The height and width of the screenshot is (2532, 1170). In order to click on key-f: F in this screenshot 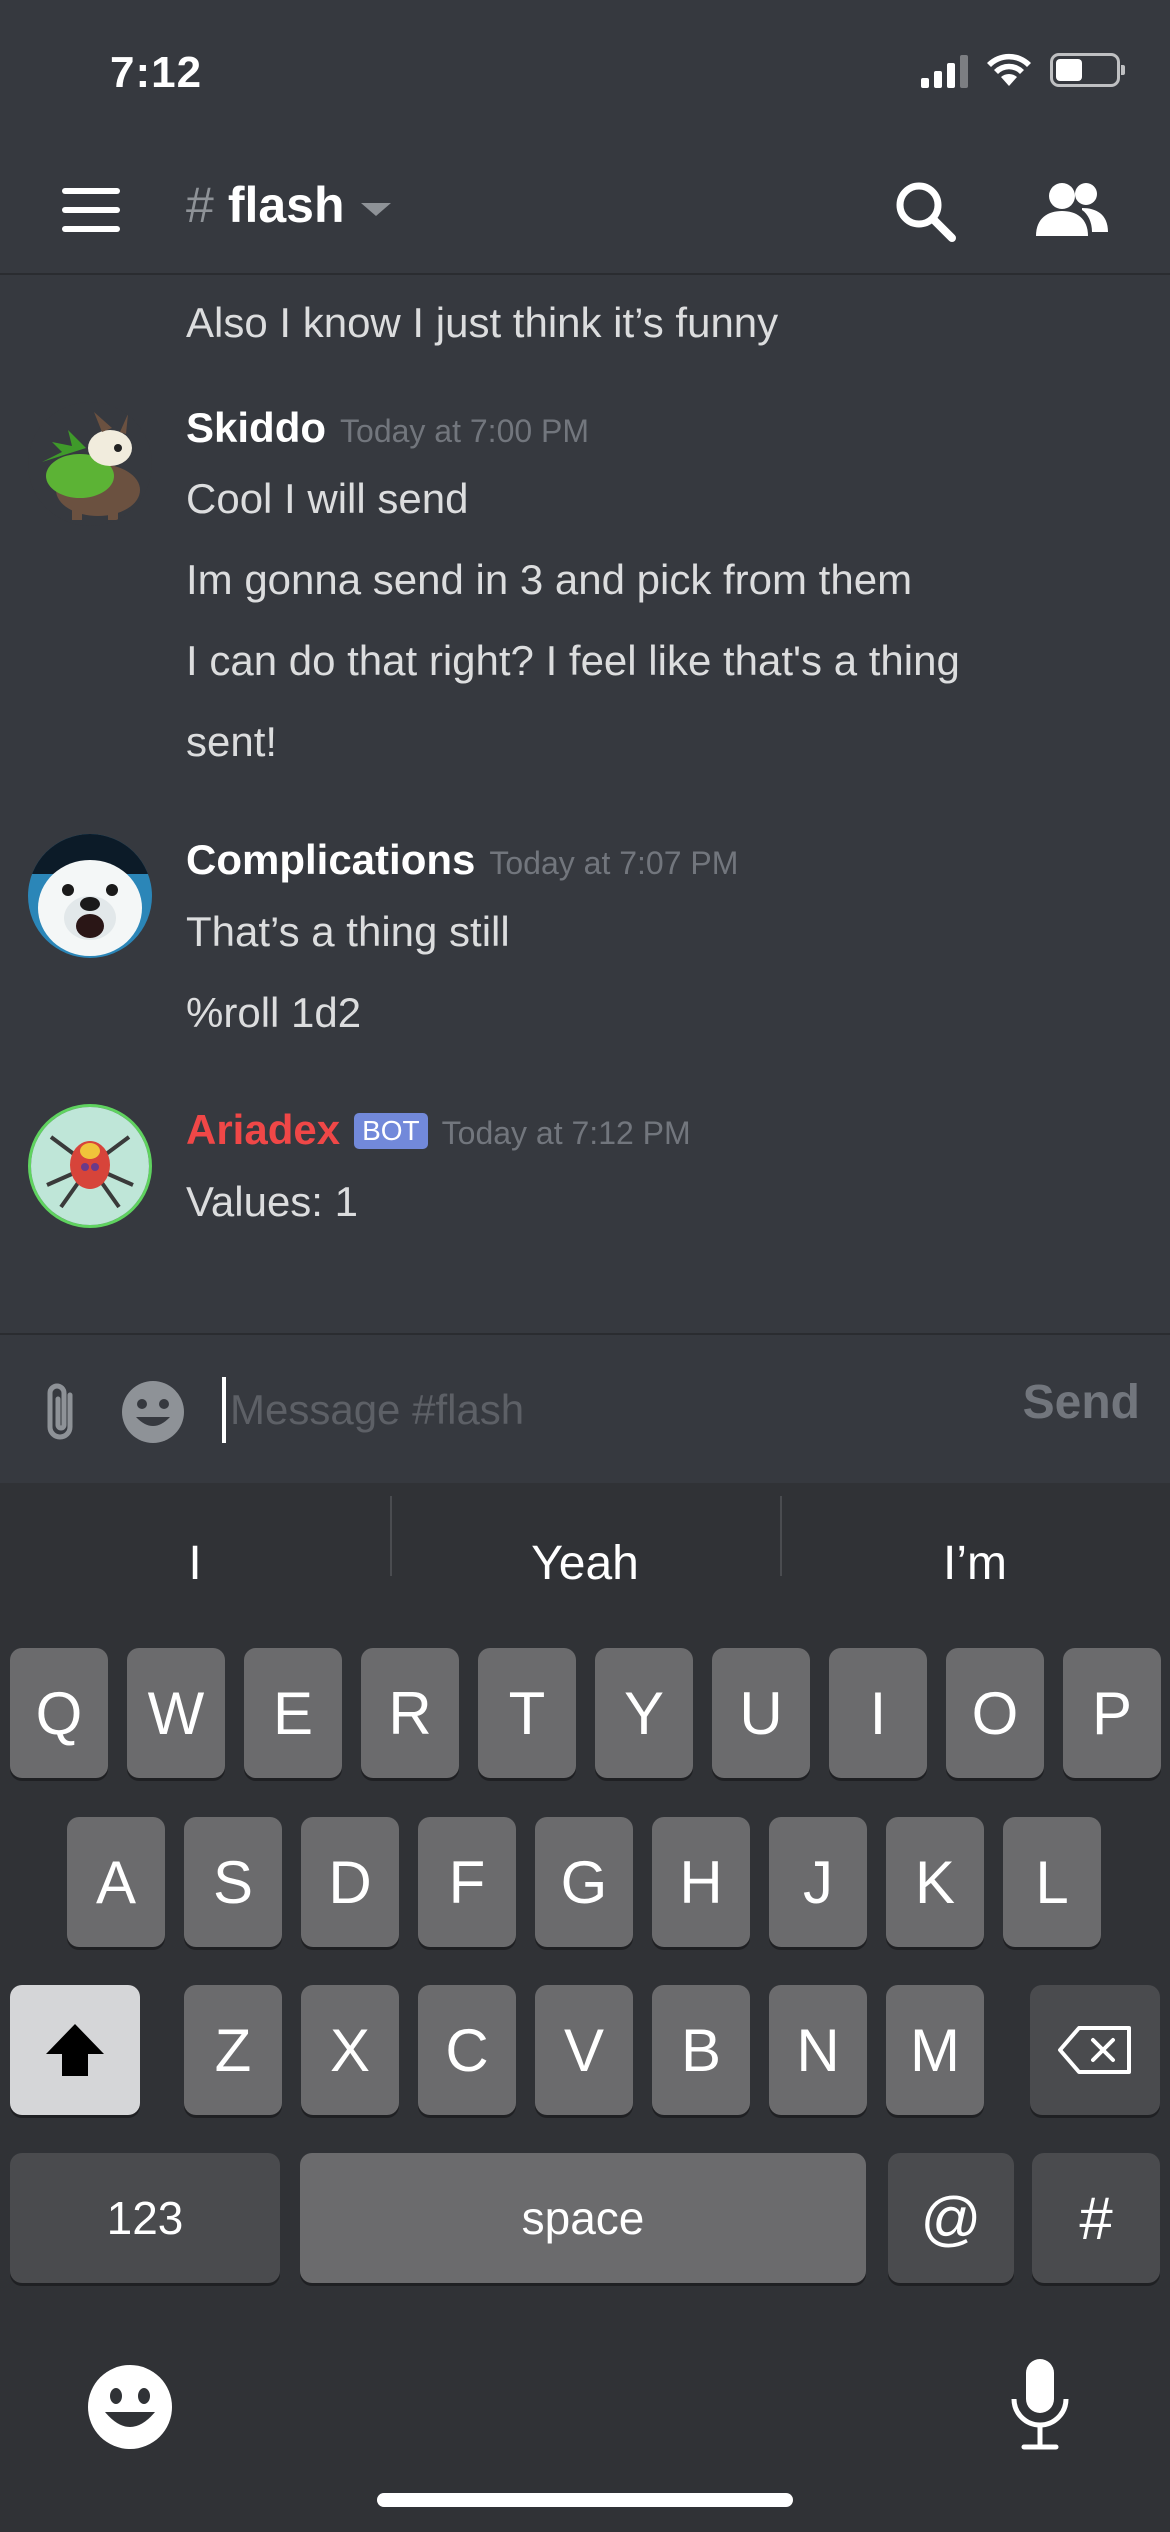, I will do `click(467, 1882)`.